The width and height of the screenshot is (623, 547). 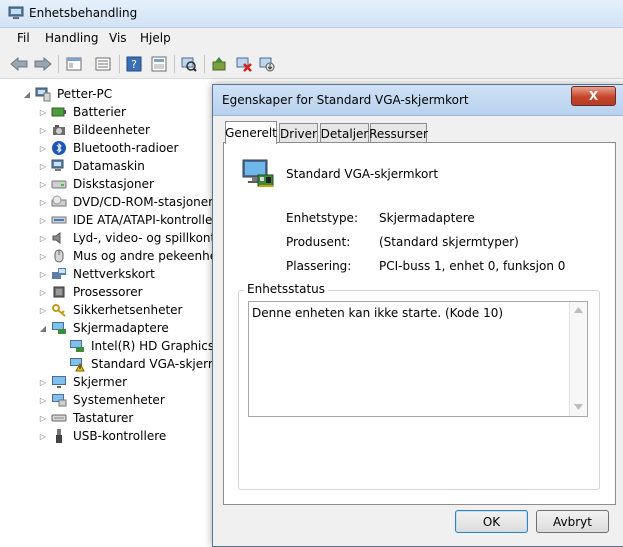 What do you see at coordinates (97, 274) in the screenshot?
I see `tree-item: ▷ Nettverkskort` at bounding box center [97, 274].